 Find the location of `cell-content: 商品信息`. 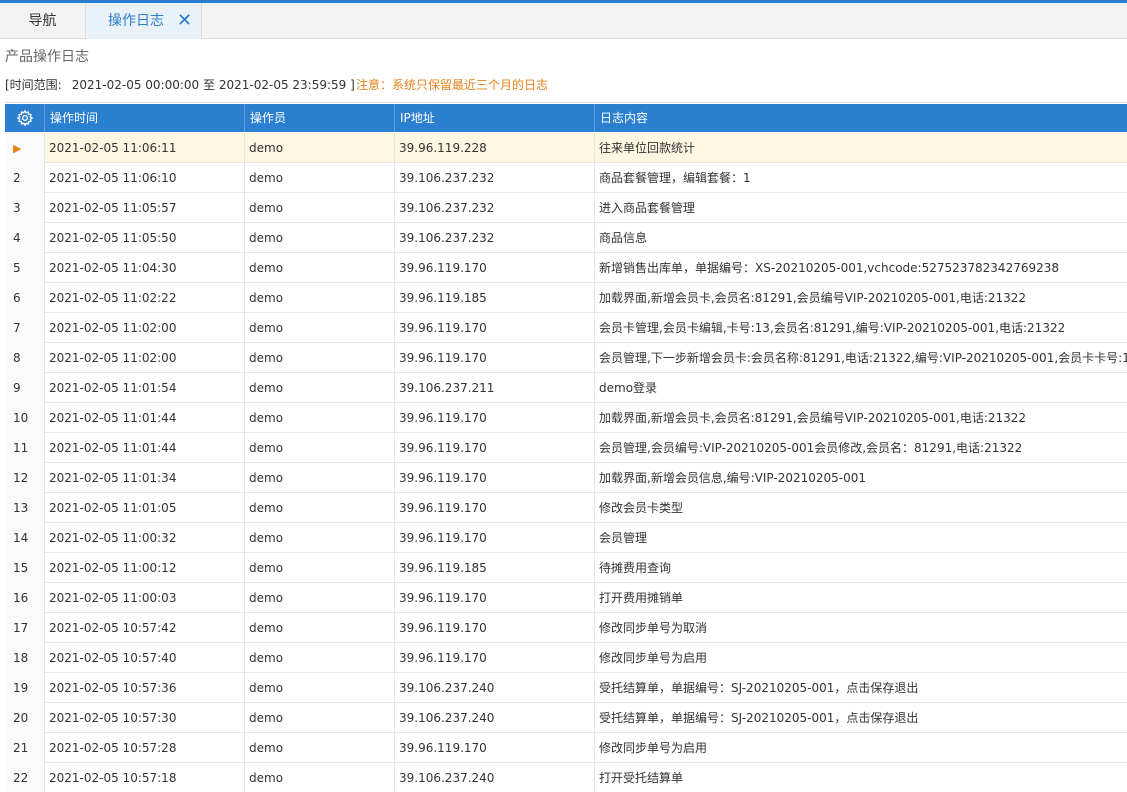

cell-content: 商品信息 is located at coordinates (623, 238).